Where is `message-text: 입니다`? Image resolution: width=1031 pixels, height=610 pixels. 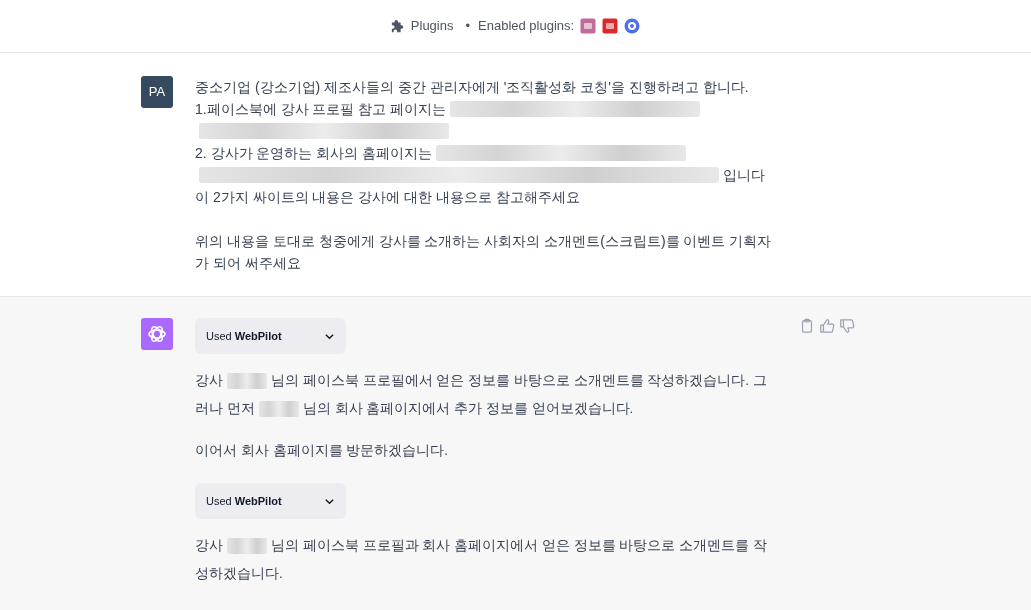
message-text: 입니다 is located at coordinates (744, 175).